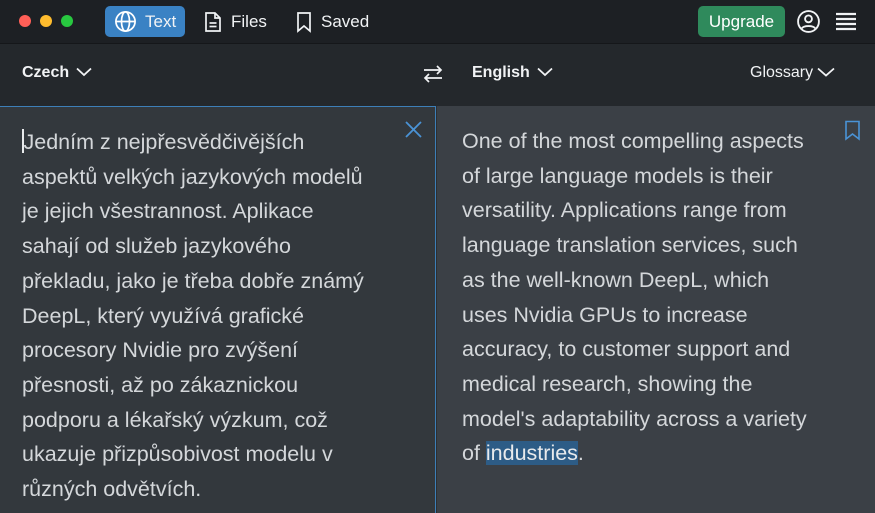 This screenshot has height=513, width=875. Describe the element at coordinates (782, 72) in the screenshot. I see `glossary-label: Glossary` at that location.